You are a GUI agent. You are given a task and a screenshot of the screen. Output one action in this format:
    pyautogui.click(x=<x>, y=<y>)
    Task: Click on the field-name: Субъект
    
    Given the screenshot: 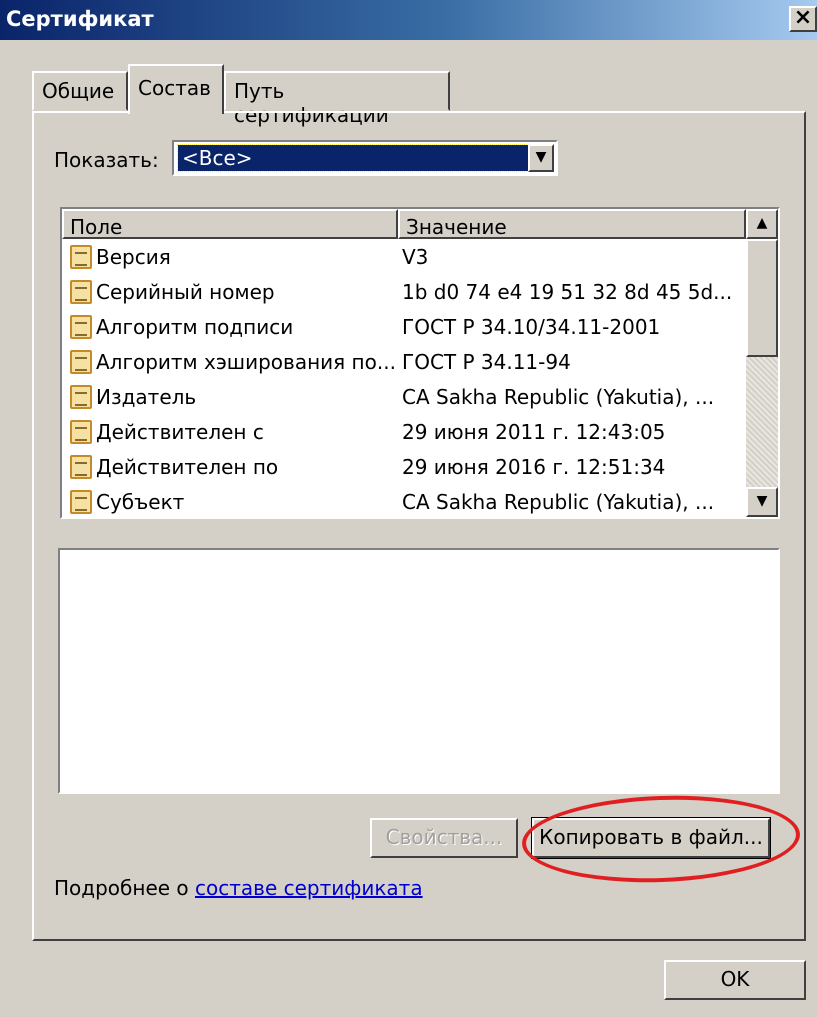 What is the action you would take?
    pyautogui.click(x=140, y=501)
    